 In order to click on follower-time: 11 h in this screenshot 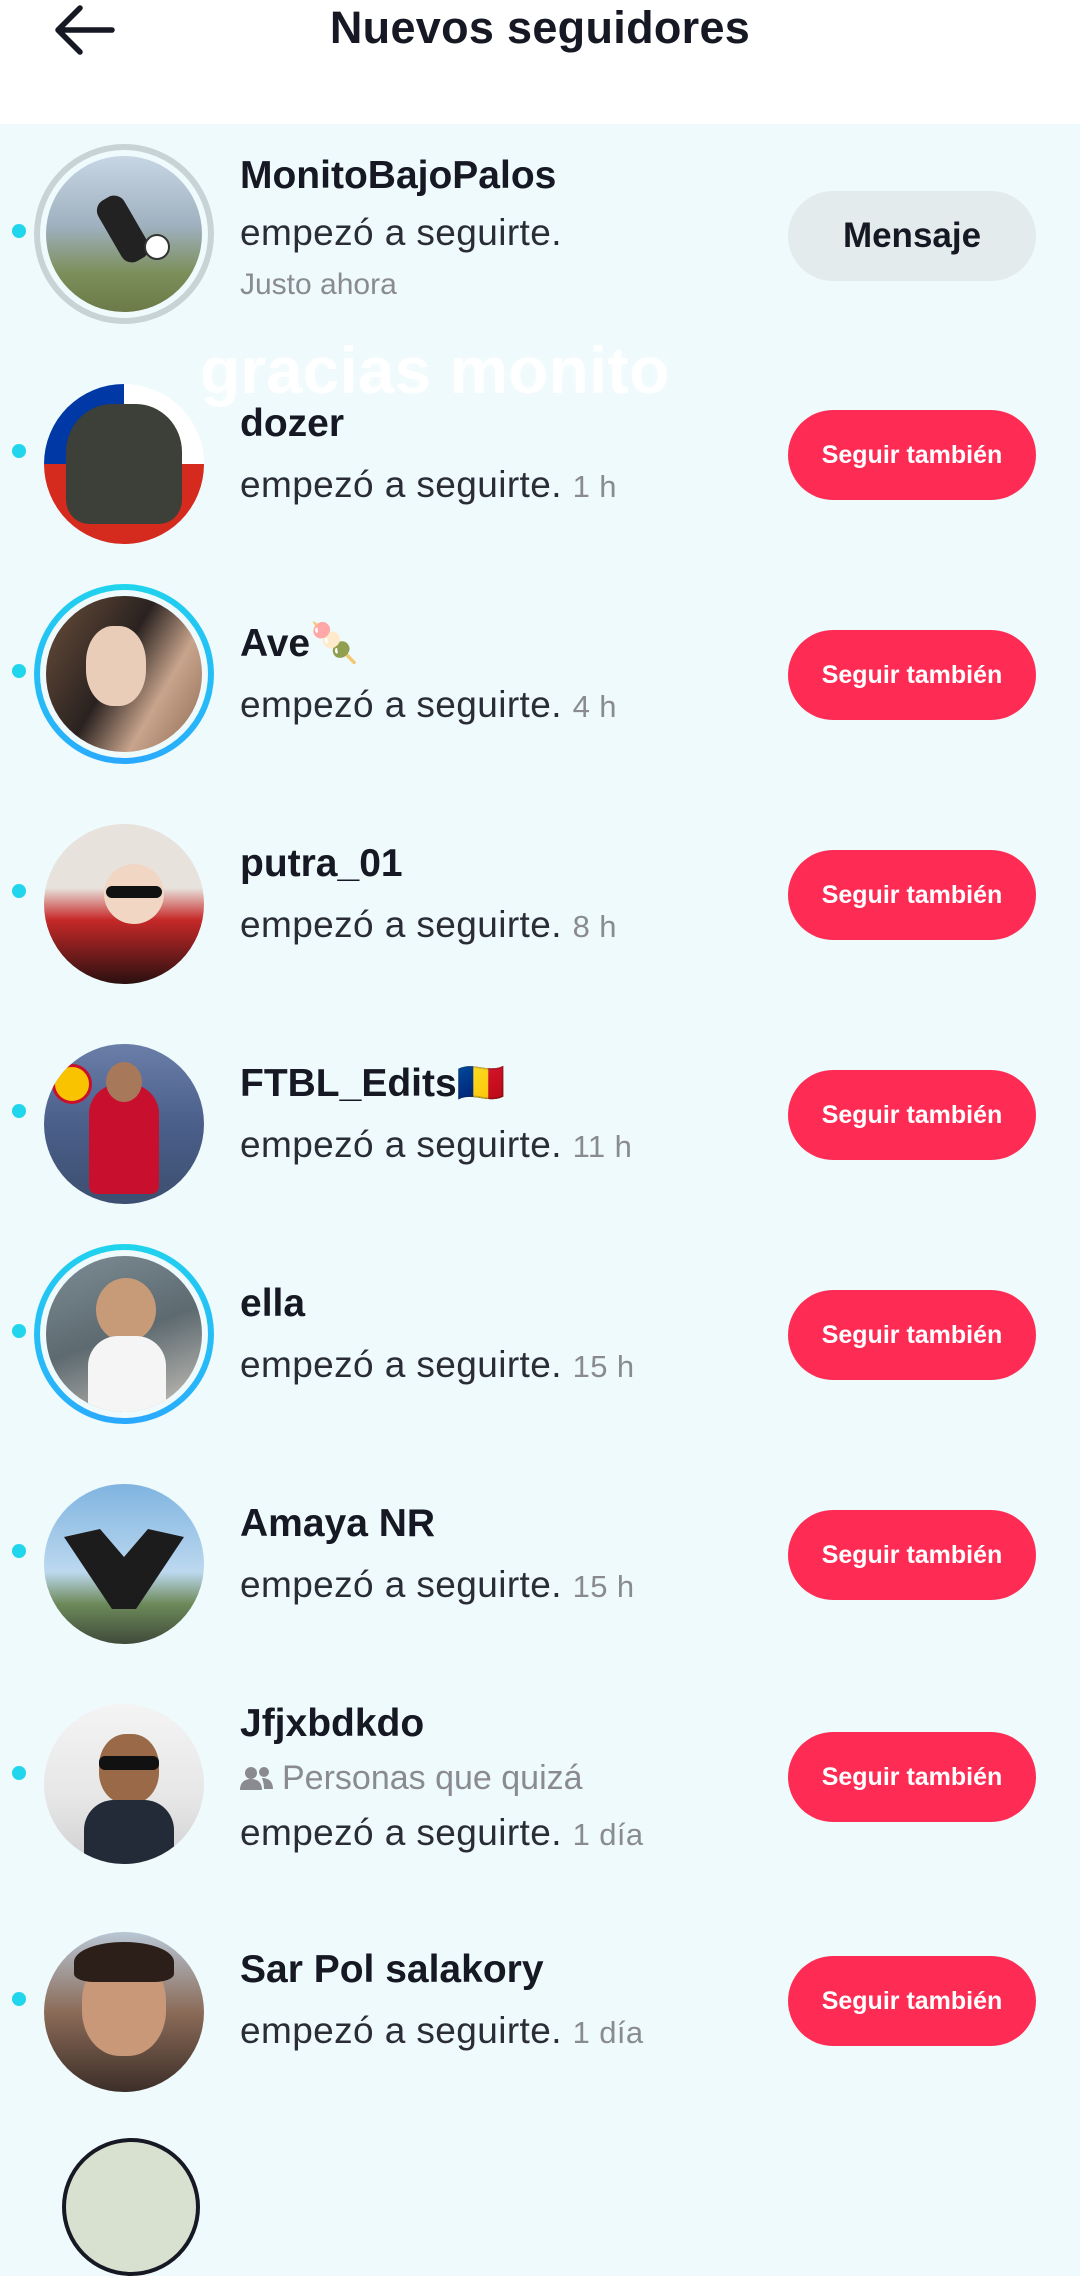, I will do `click(602, 1146)`.